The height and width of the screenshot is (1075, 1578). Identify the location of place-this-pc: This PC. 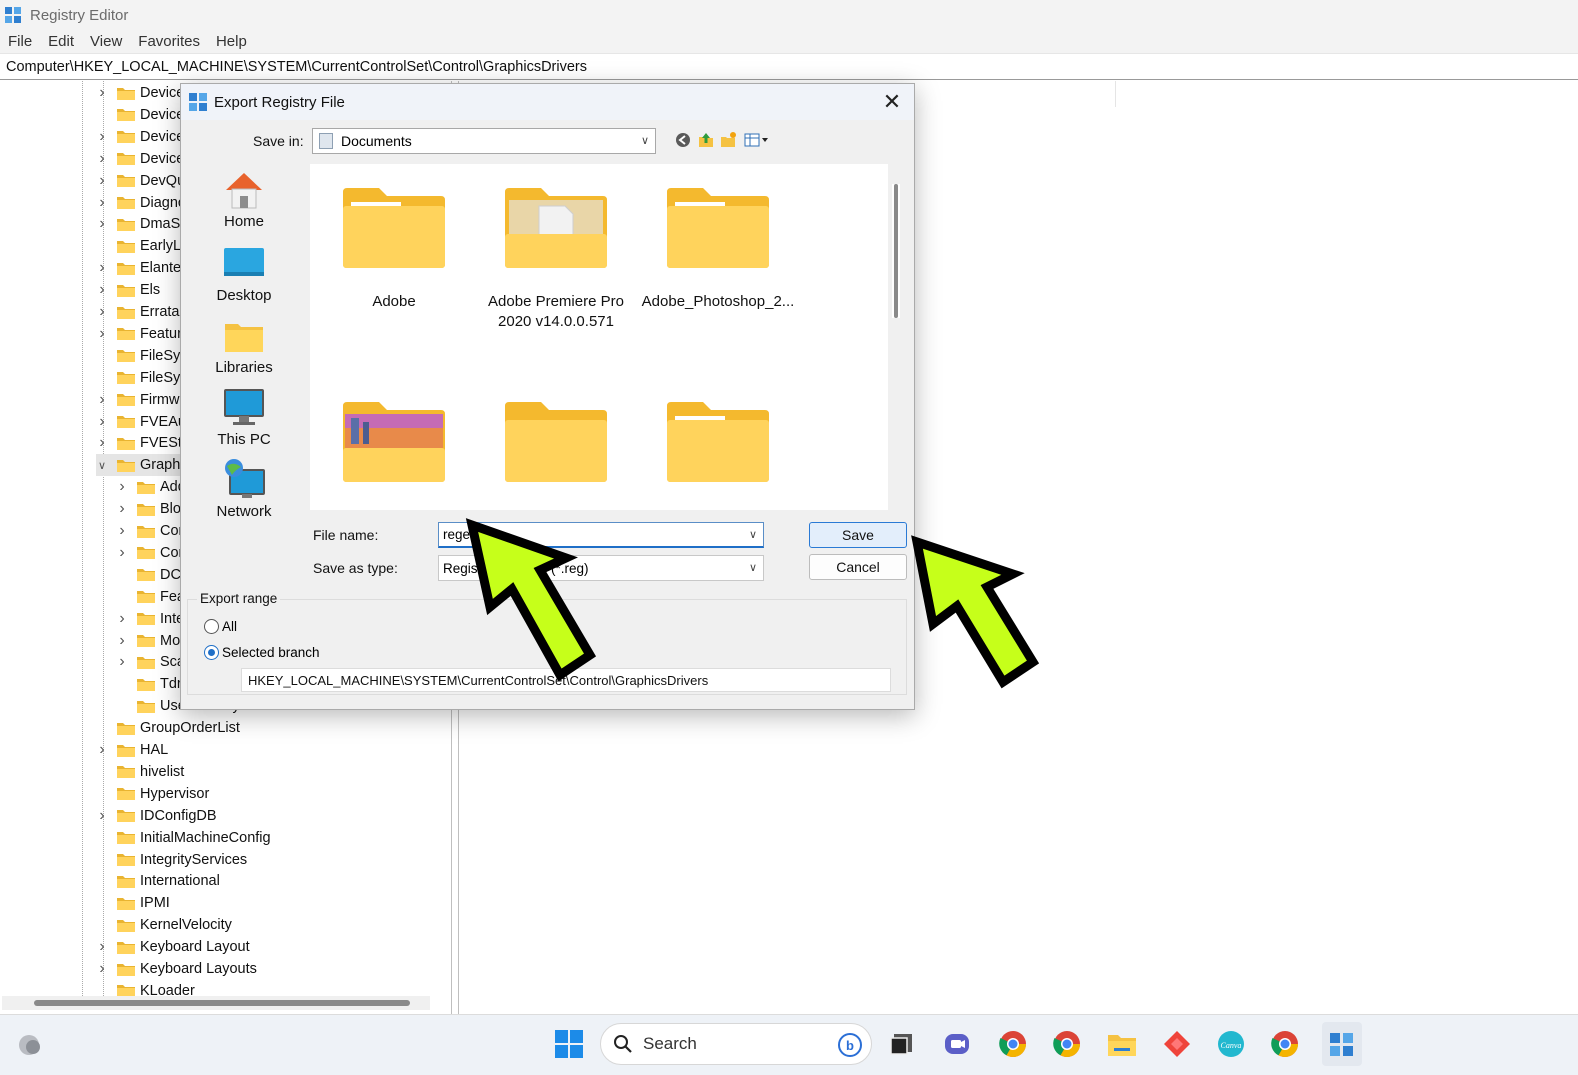
(244, 422).